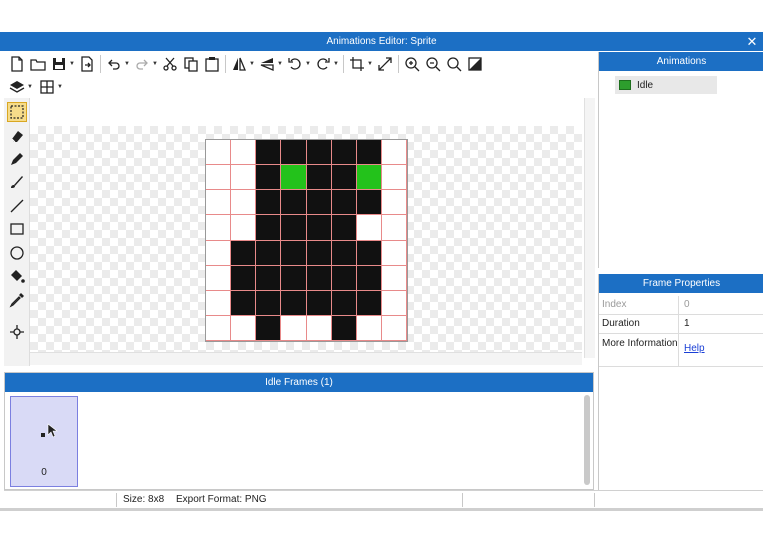 The height and width of the screenshot is (541, 763). Describe the element at coordinates (454, 64) in the screenshot. I see `zoom-fit-button` at that location.